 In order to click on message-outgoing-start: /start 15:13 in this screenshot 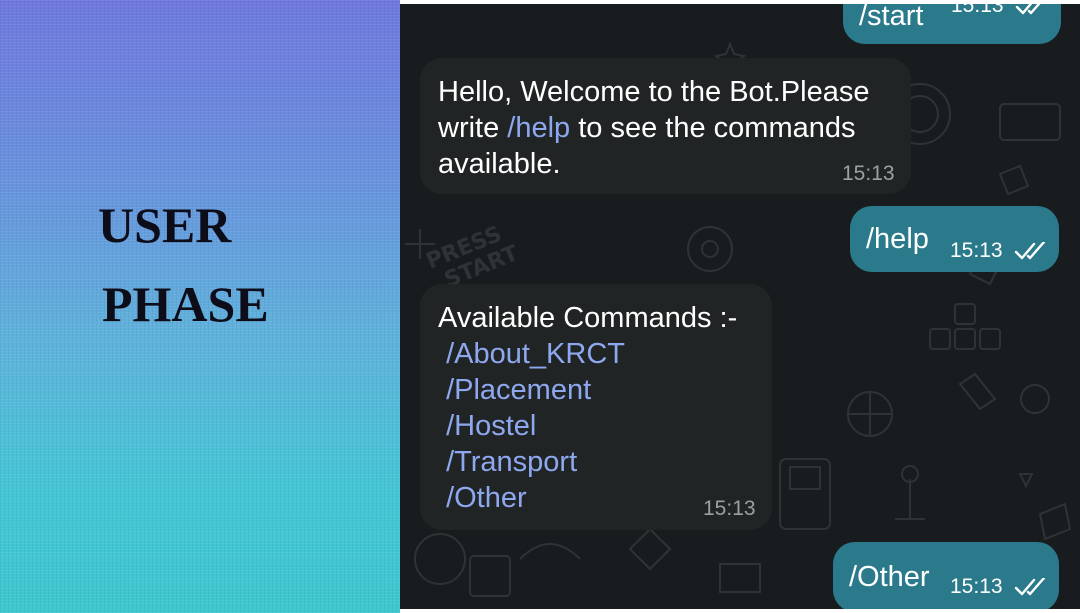, I will do `click(952, 24)`.